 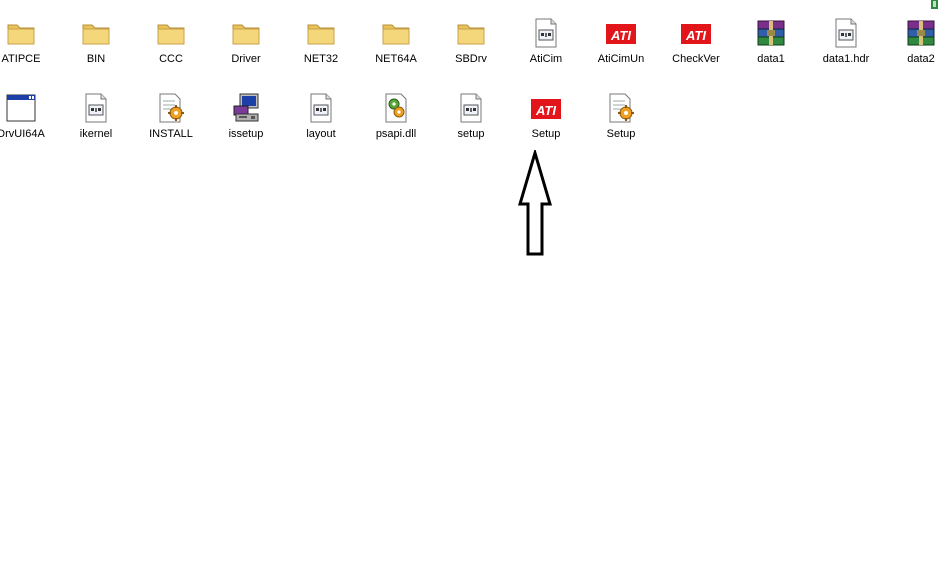 I want to click on file-item-issetup: issetup, so click(x=246, y=125).